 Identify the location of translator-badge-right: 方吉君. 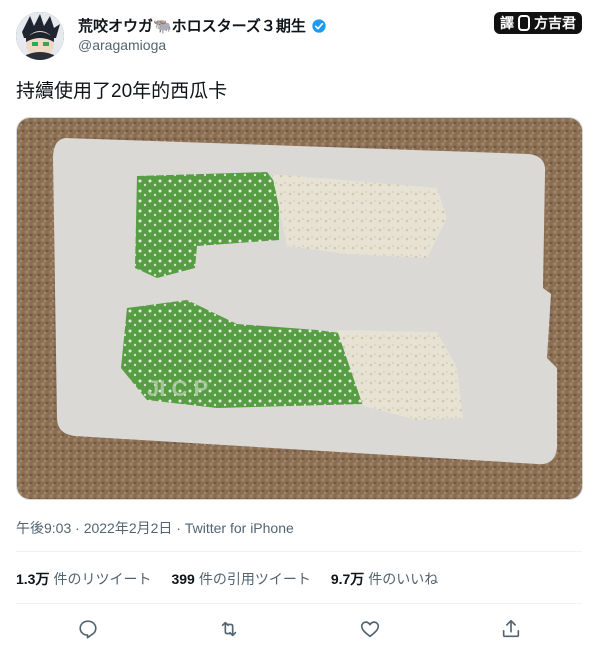
(555, 23).